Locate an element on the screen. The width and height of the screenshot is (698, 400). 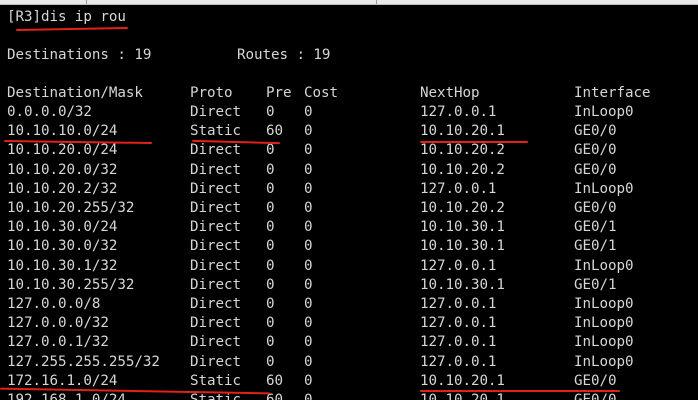
table-row: 10.10.30.255/32 Direct 0 0 10.10.30.1 GE0/1 is located at coordinates (347, 285).